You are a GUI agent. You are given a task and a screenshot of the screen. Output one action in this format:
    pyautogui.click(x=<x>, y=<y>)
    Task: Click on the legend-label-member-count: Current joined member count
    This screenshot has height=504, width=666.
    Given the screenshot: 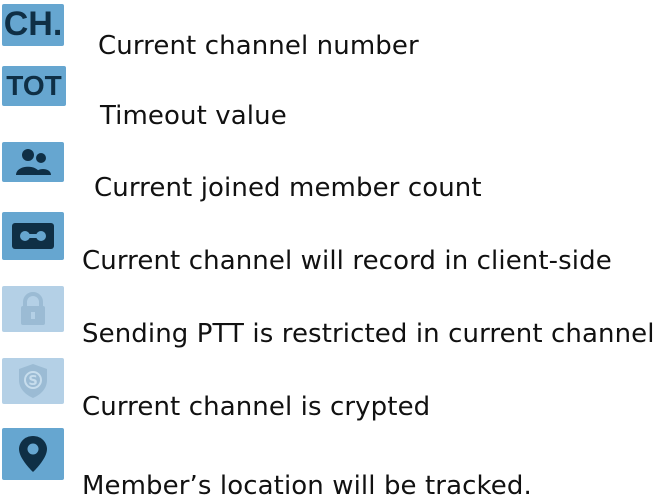 What is the action you would take?
    pyautogui.click(x=288, y=188)
    